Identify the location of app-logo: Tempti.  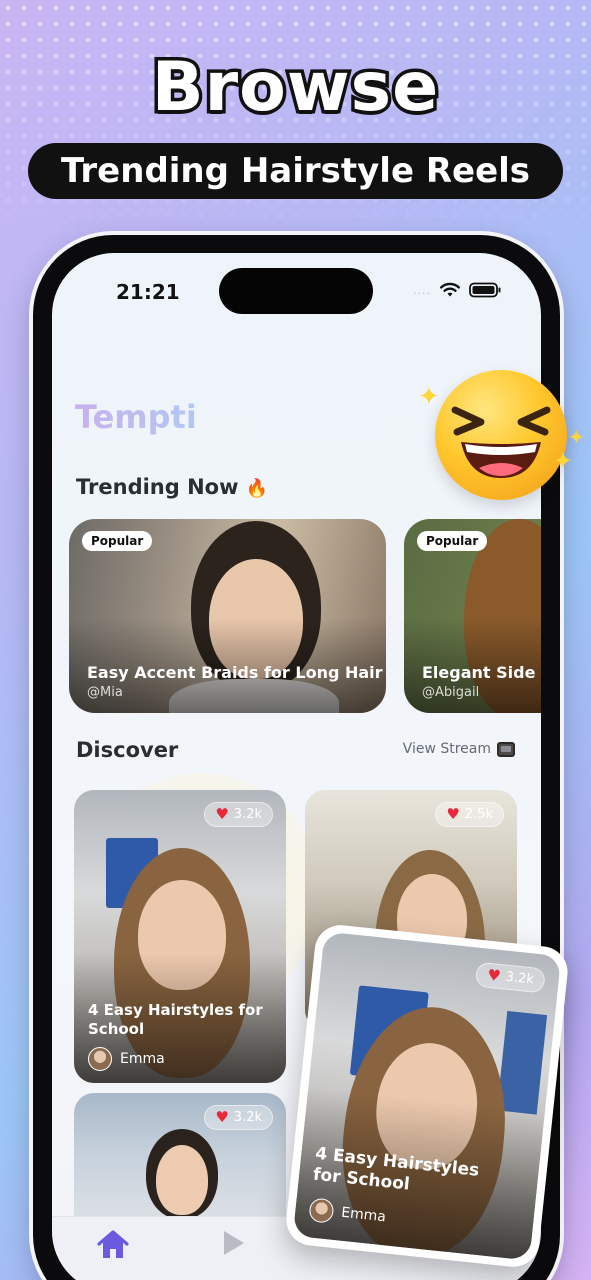
(136, 417).